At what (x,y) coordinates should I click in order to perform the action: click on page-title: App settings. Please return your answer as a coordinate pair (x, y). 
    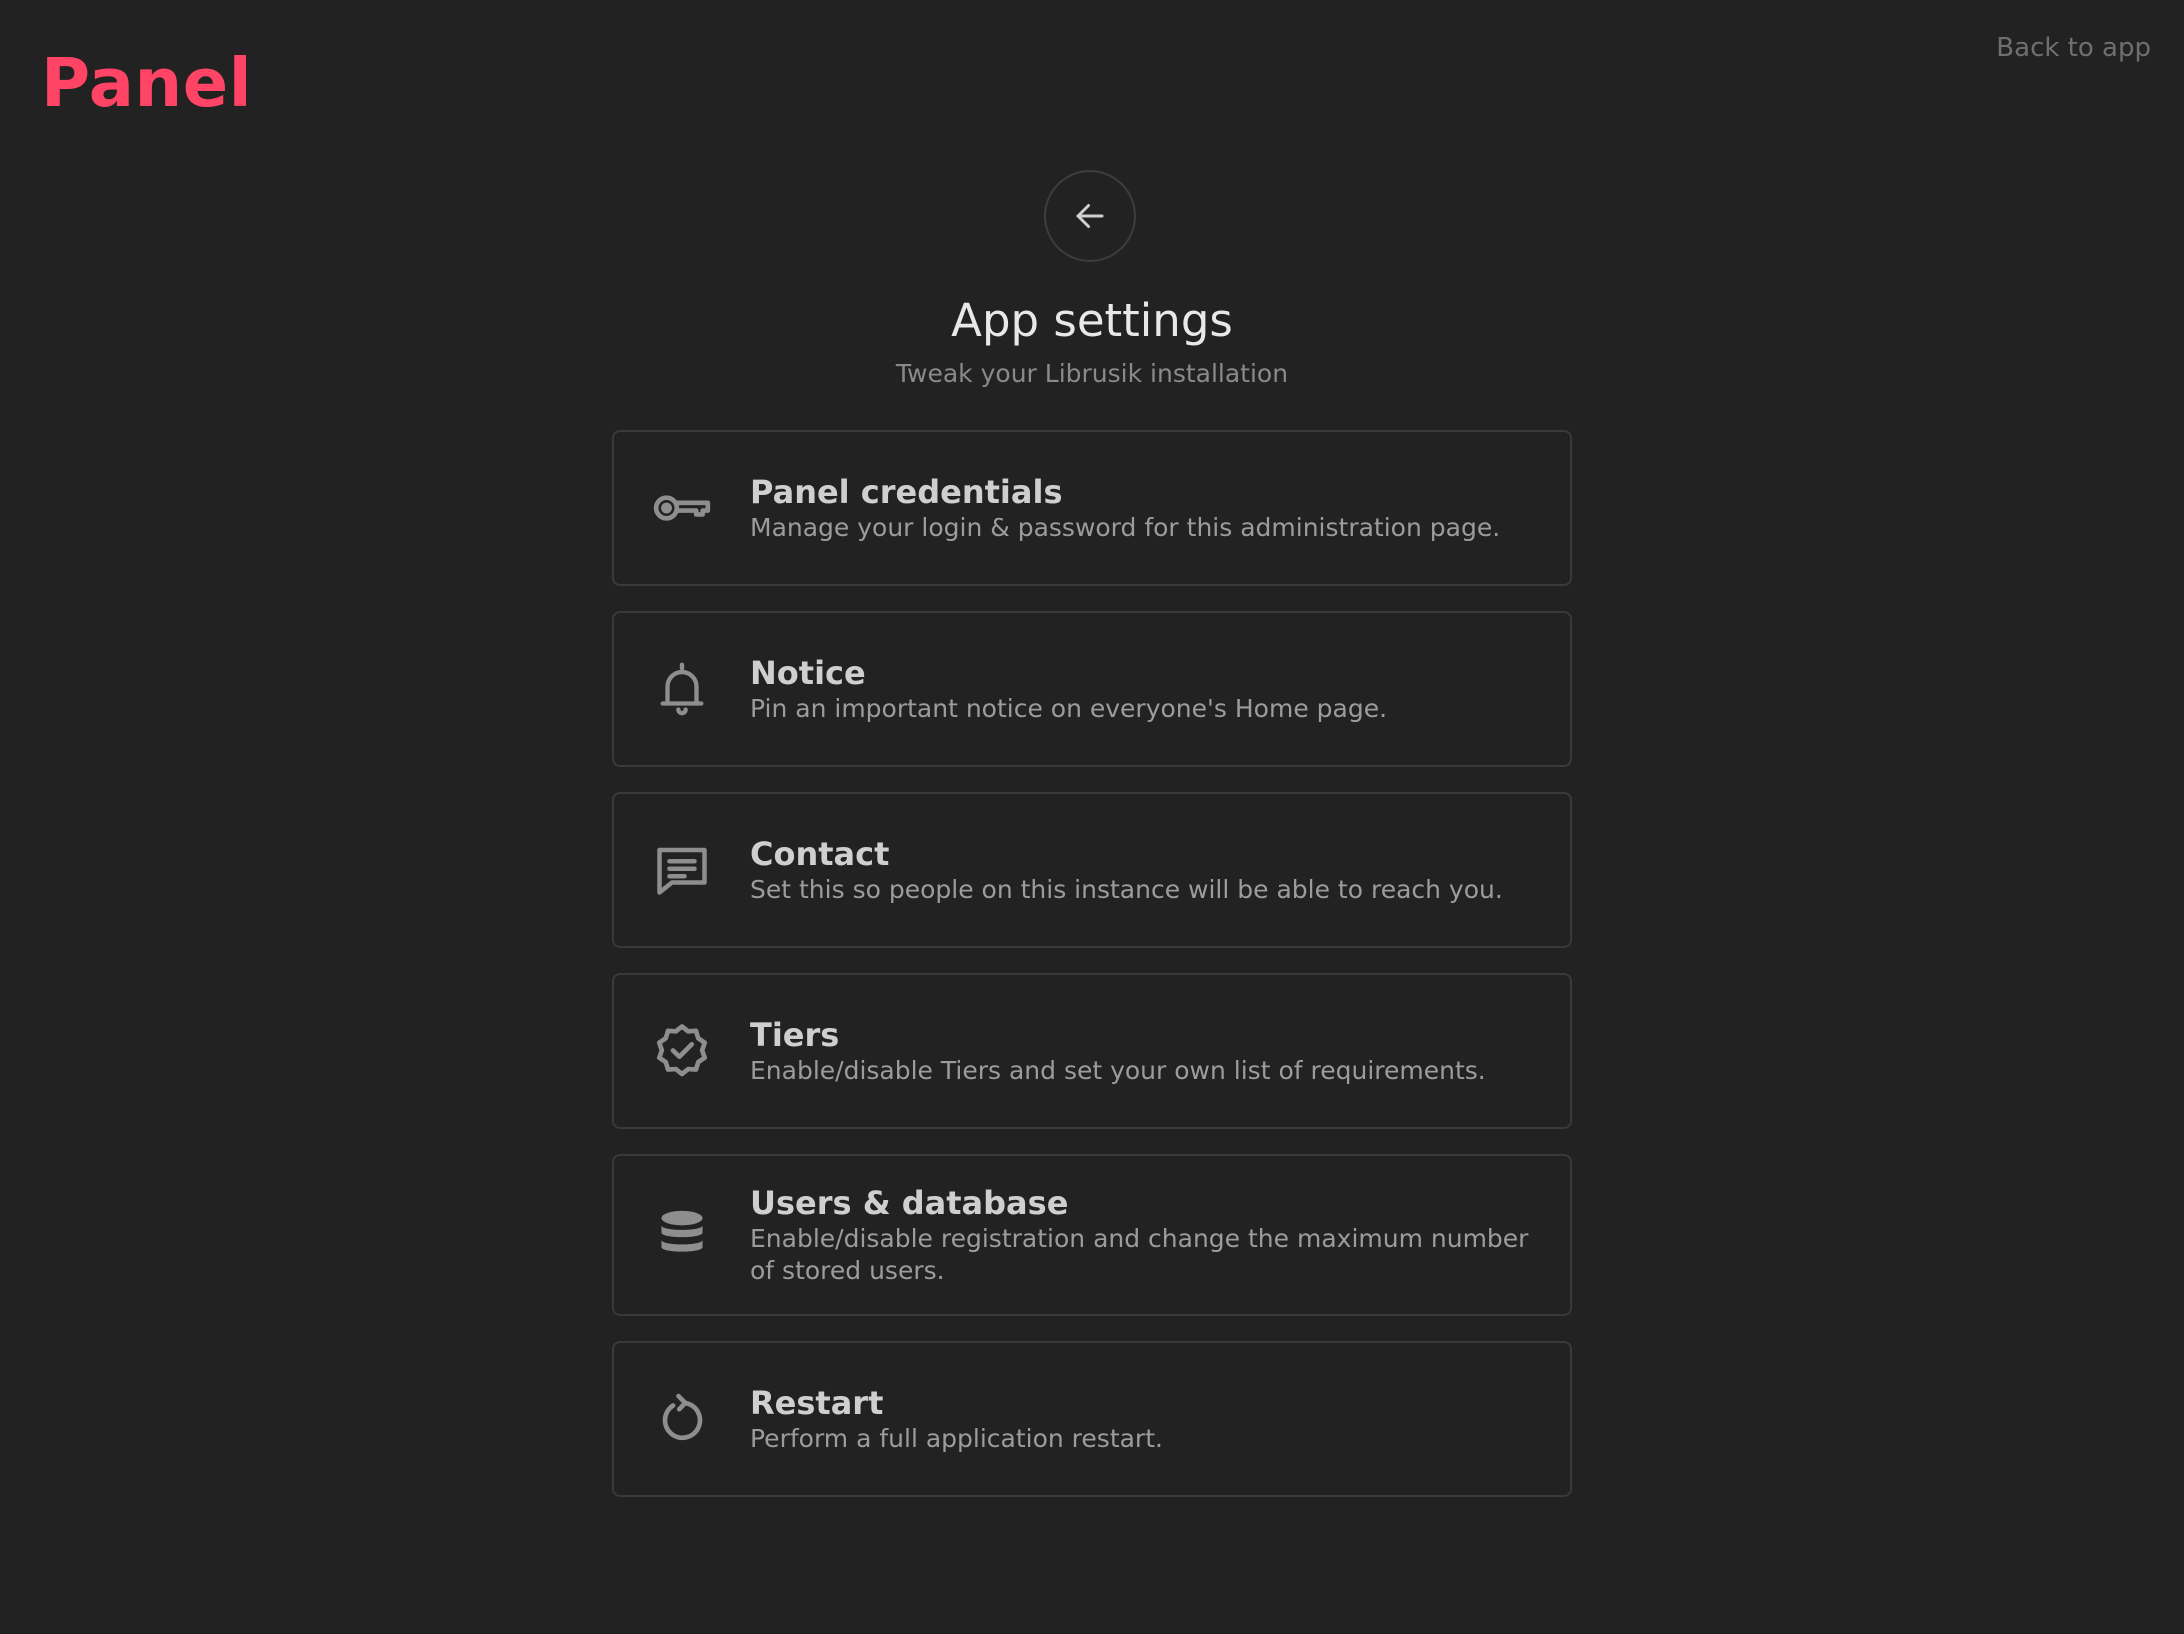
    Looking at the image, I should click on (1092, 320).